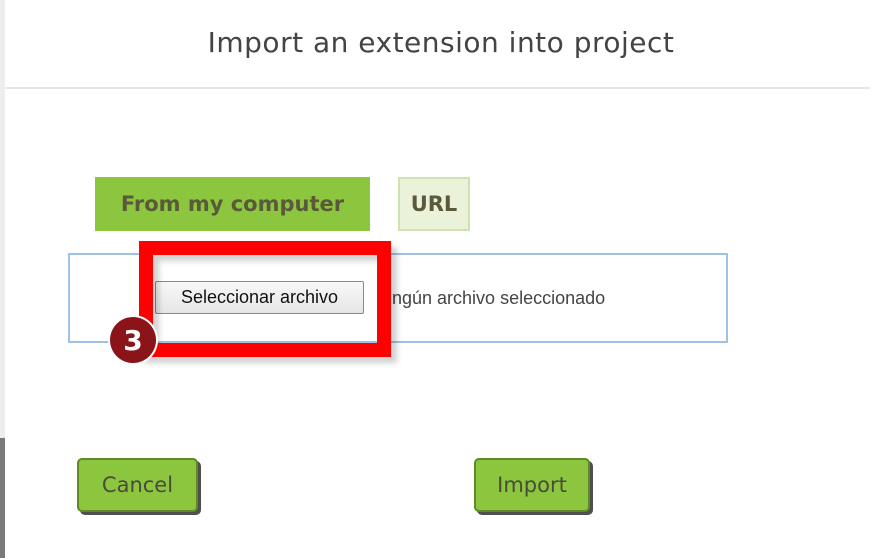  Describe the element at coordinates (499, 298) in the screenshot. I see `file-status-text: ngún archivo seleccionado` at that location.